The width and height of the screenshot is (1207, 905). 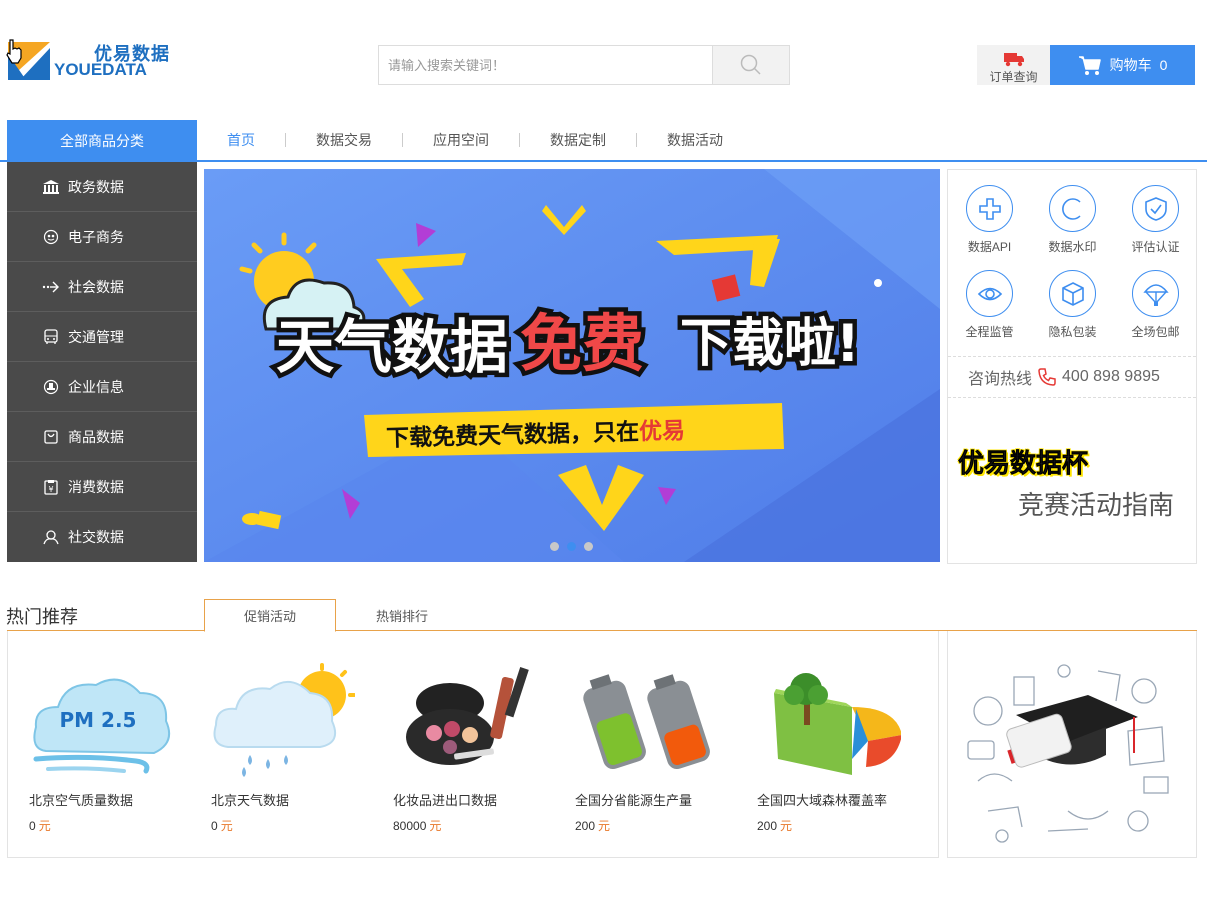 I want to click on sidebar-item-label: 电子商务, so click(x=96, y=236).